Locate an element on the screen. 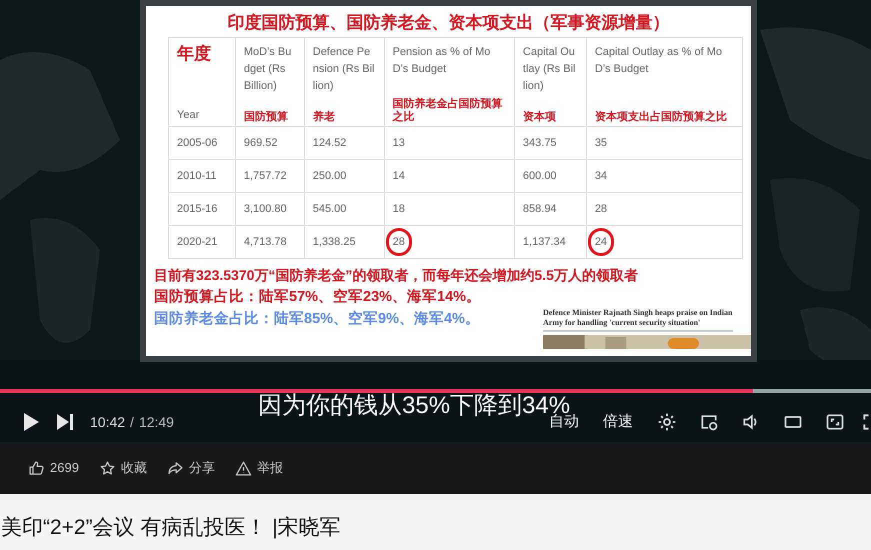  action-button: 2699 is located at coordinates (53, 468).